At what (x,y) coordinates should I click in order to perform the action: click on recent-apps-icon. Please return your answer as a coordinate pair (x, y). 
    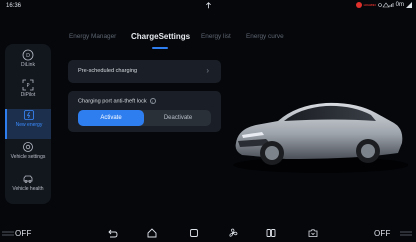
    Looking at the image, I should click on (194, 233).